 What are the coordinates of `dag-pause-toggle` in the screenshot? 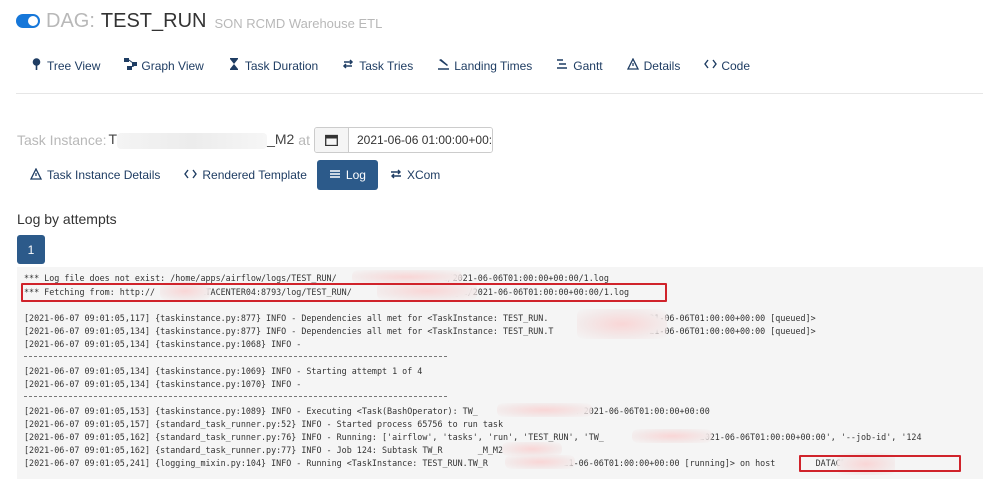 It's located at (28, 21).